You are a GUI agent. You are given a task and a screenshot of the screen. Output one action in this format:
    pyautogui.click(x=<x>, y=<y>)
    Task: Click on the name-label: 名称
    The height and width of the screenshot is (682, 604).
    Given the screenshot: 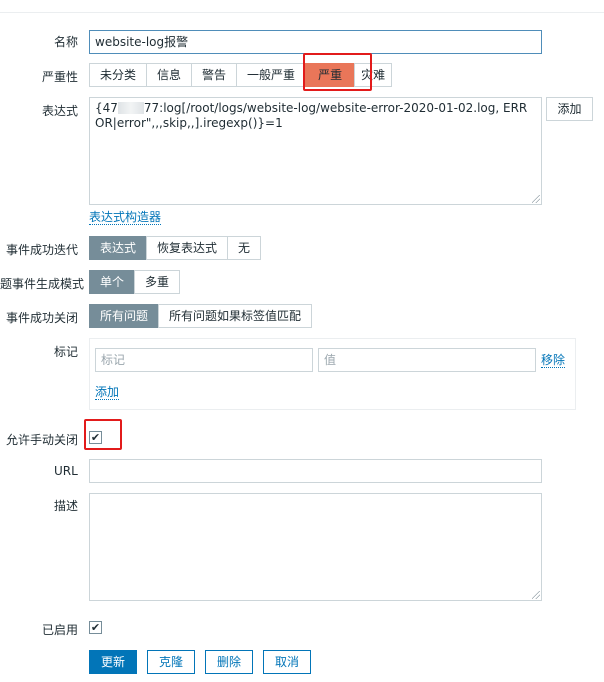 What is the action you would take?
    pyautogui.click(x=66, y=42)
    